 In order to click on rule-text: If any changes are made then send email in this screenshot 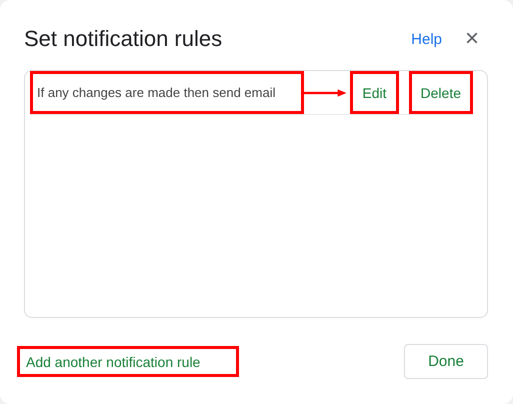, I will do `click(156, 92)`.